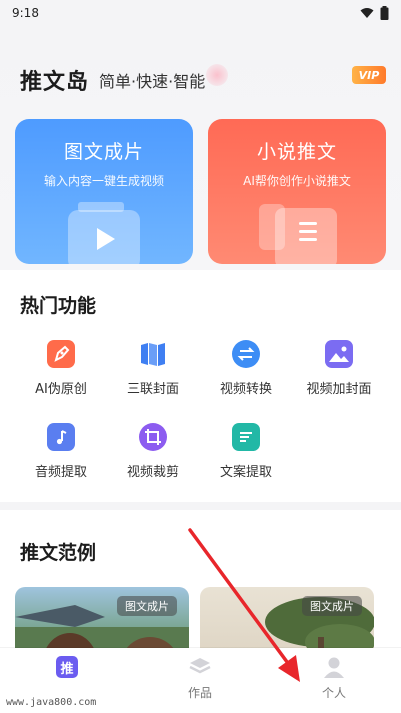 This screenshot has width=401, height=713. Describe the element at coordinates (200, 678) in the screenshot. I see `tab-works: 作品` at that location.